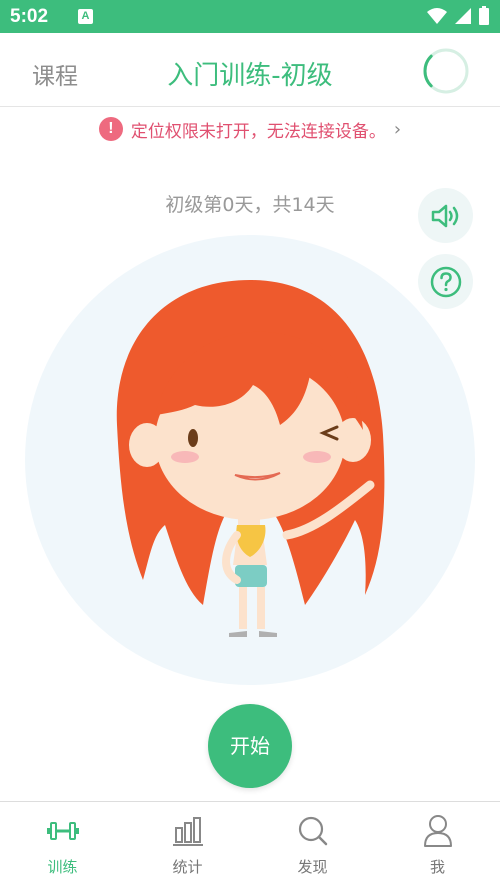 The width and height of the screenshot is (500, 888). I want to click on status-icons, so click(458, 16).